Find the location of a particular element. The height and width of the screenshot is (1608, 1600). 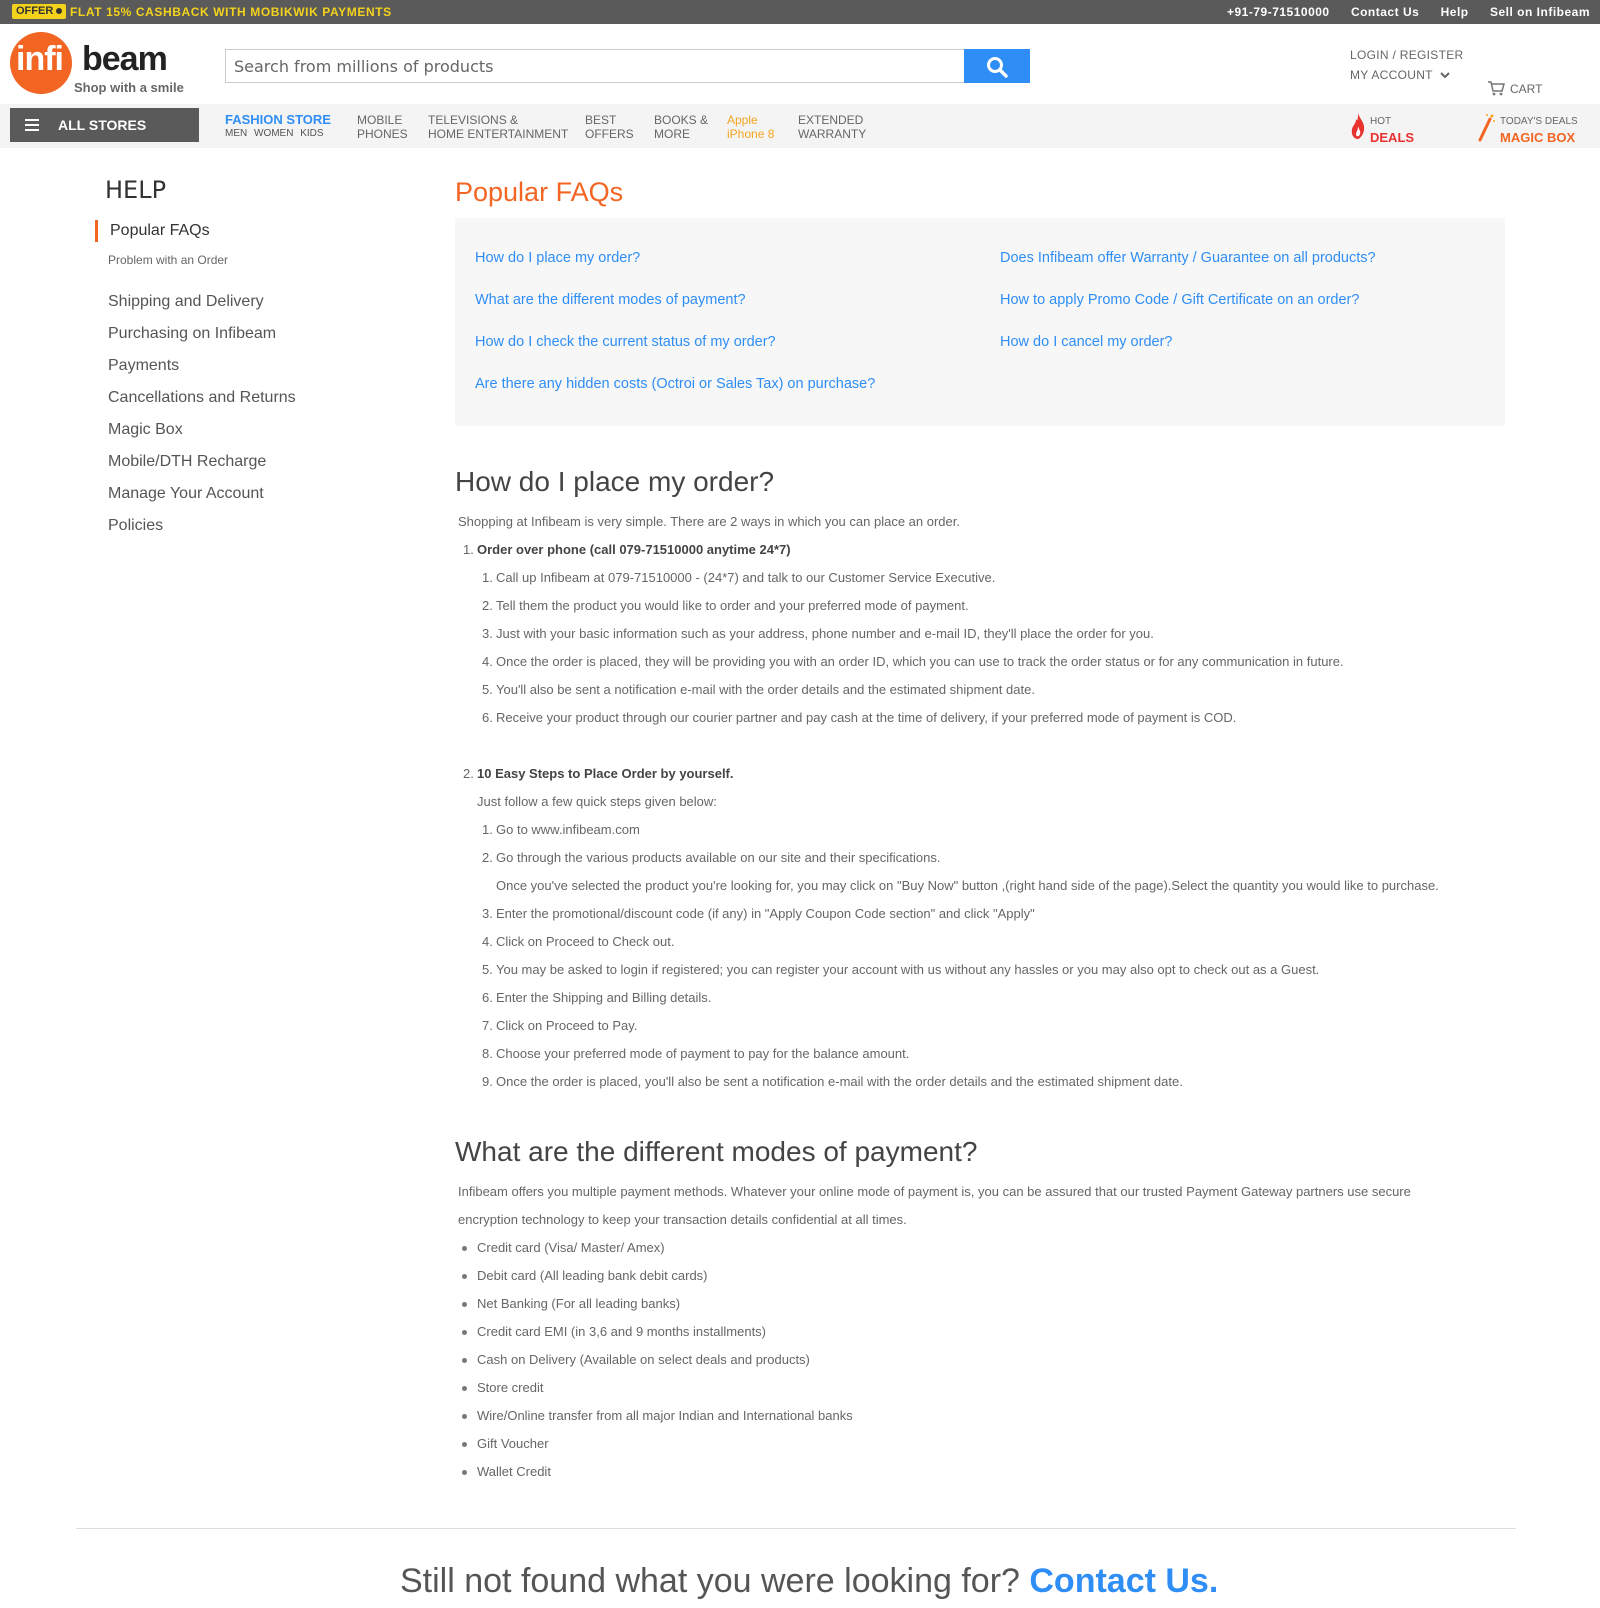

payment-method: Store credit is located at coordinates (510, 1387).